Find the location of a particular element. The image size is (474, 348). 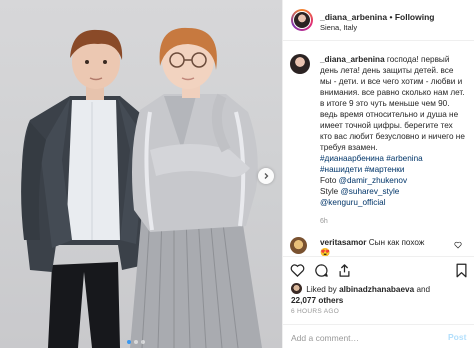

following-button: Following is located at coordinates (415, 17).